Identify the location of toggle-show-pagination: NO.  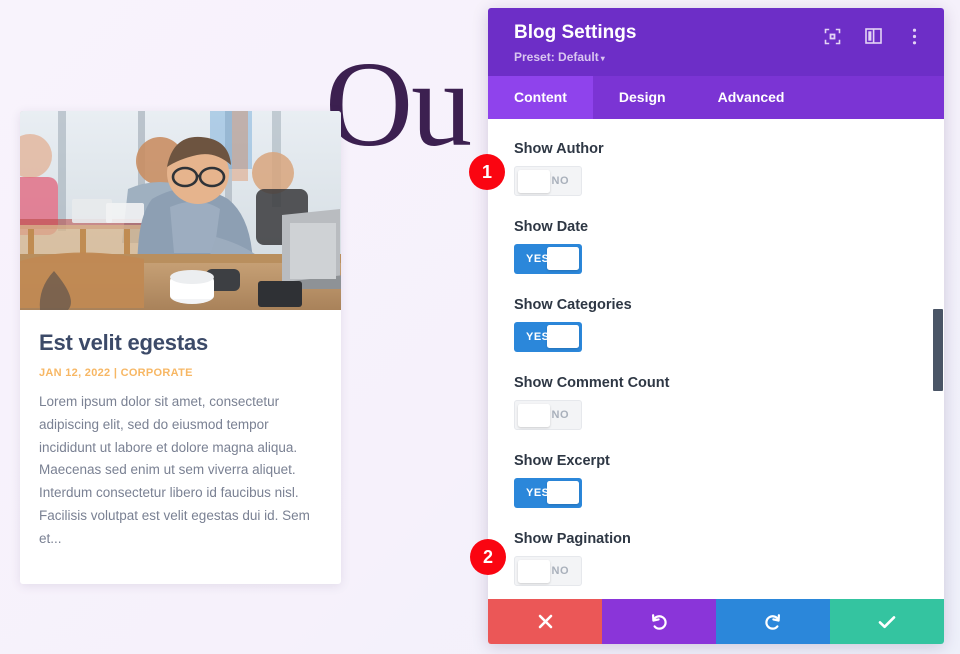
(548, 570).